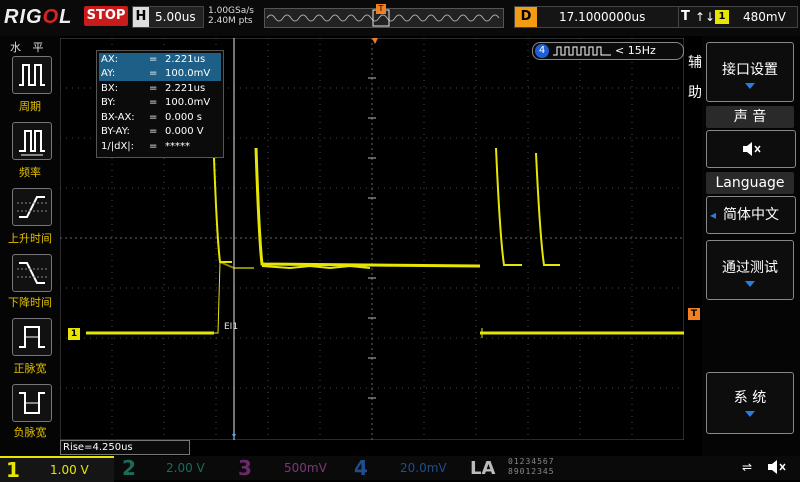 This screenshot has width=800, height=482. What do you see at coordinates (405, 468) in the screenshot?
I see `channel-4-status: 4 20.0mV` at bounding box center [405, 468].